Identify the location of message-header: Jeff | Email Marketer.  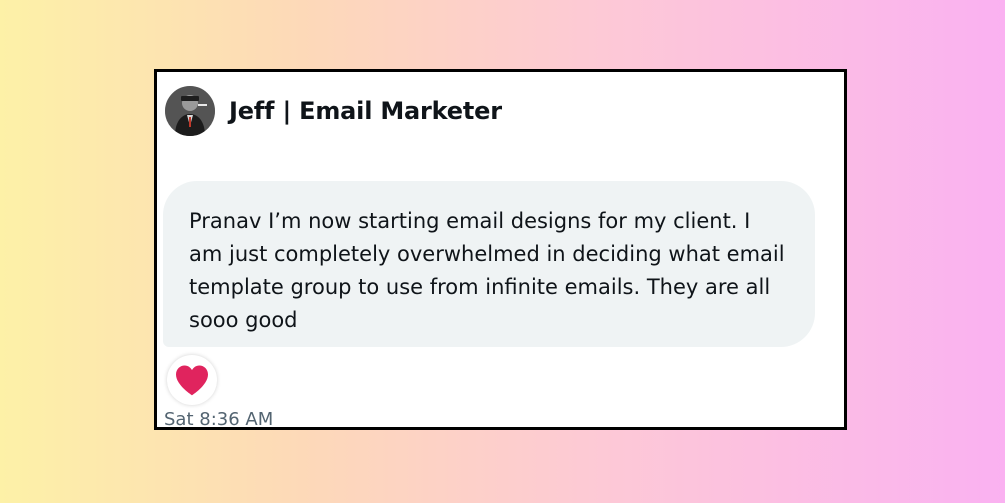
(333, 111).